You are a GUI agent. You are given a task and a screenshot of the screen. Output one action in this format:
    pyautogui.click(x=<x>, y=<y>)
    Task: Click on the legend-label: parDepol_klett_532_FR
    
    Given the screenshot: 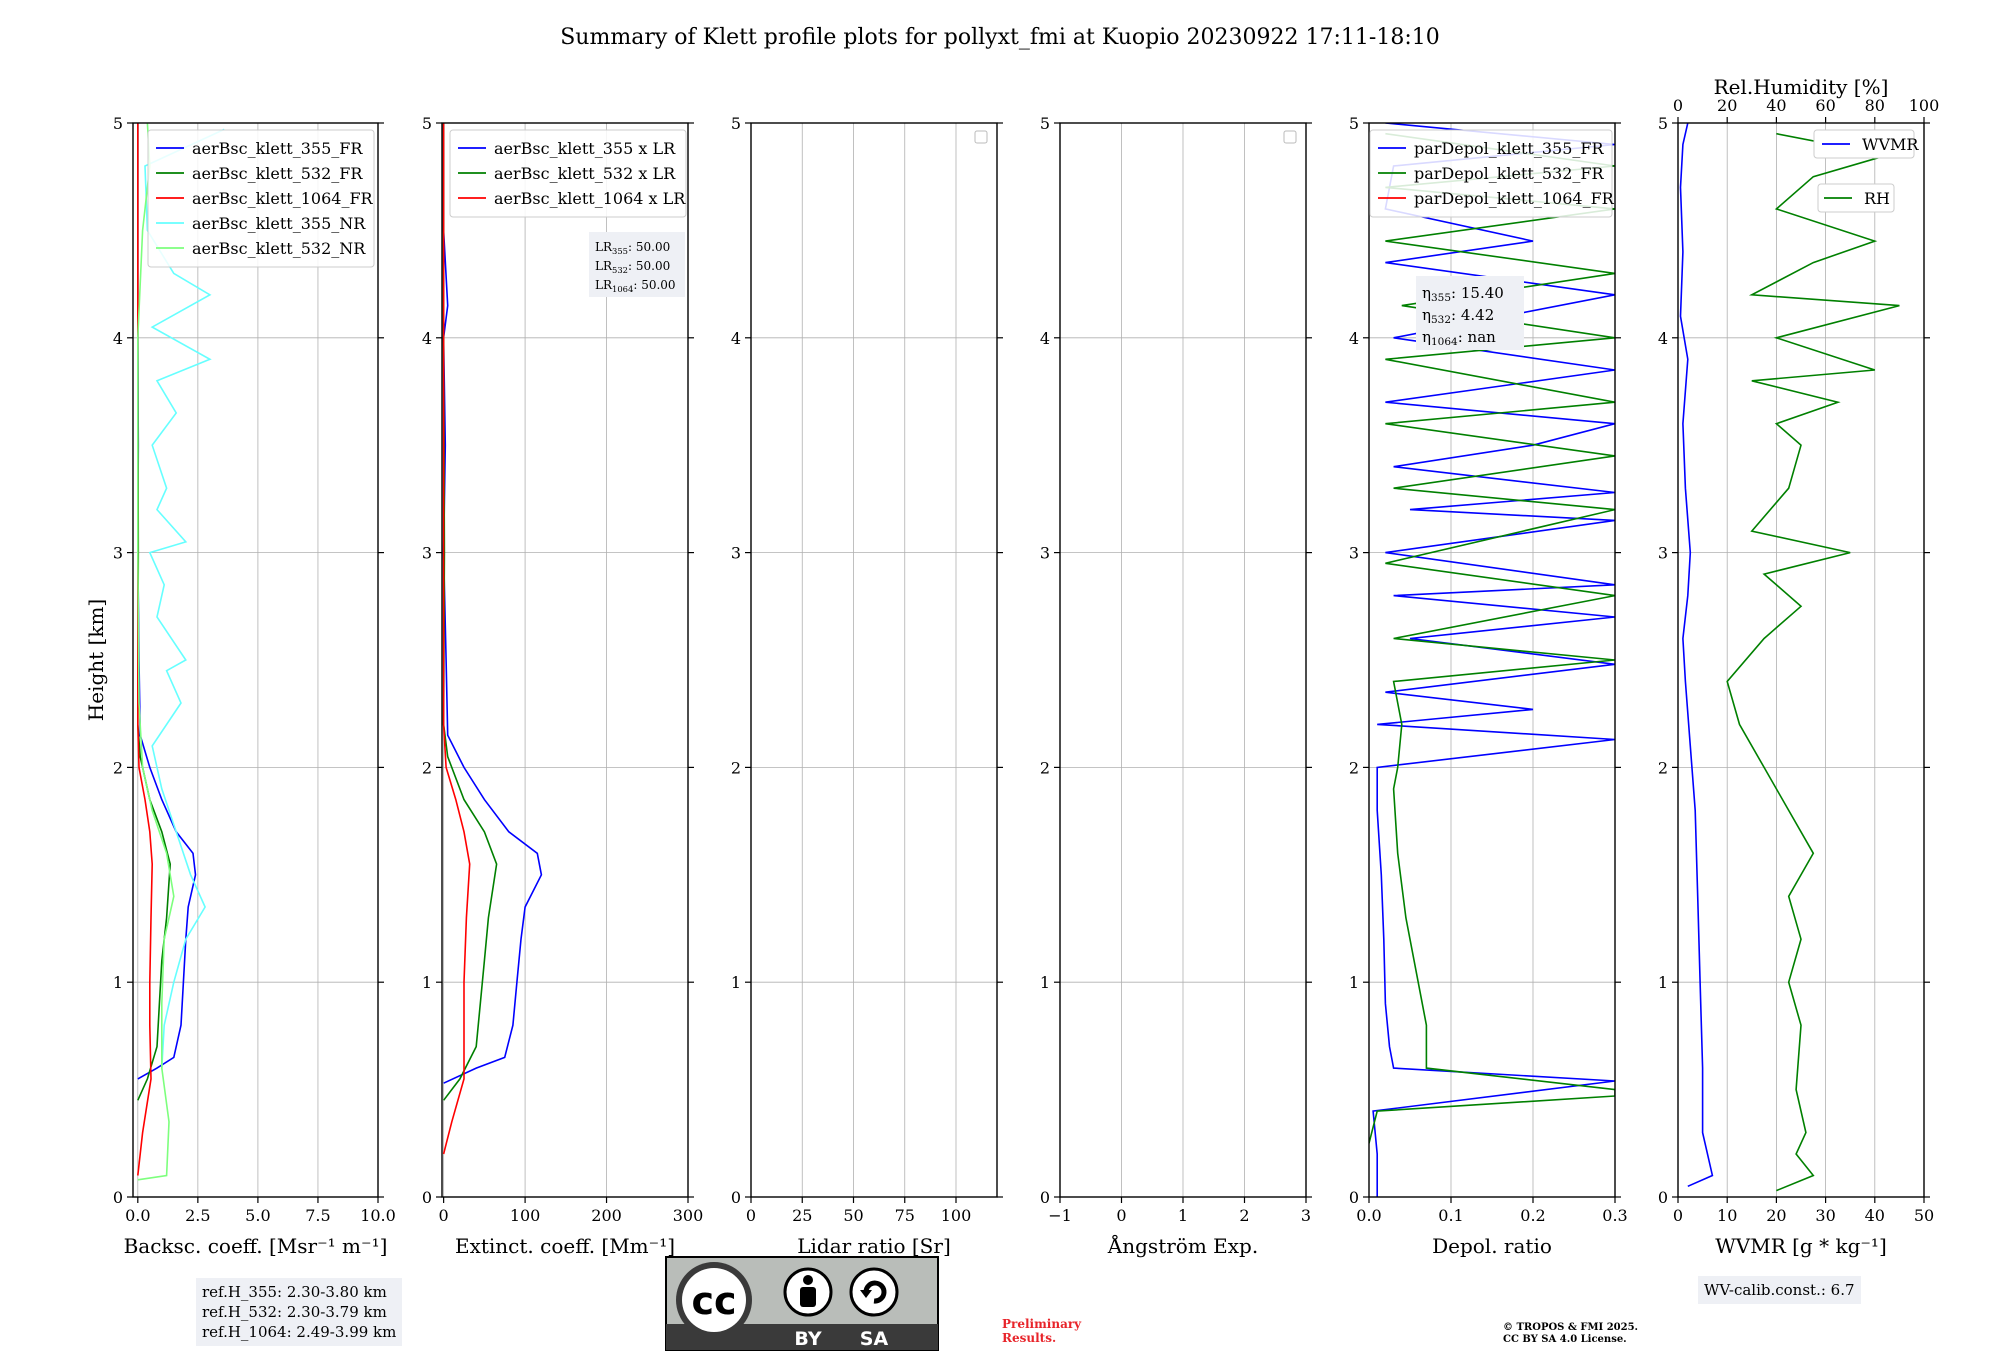 What is the action you would take?
    pyautogui.click(x=1509, y=173)
    